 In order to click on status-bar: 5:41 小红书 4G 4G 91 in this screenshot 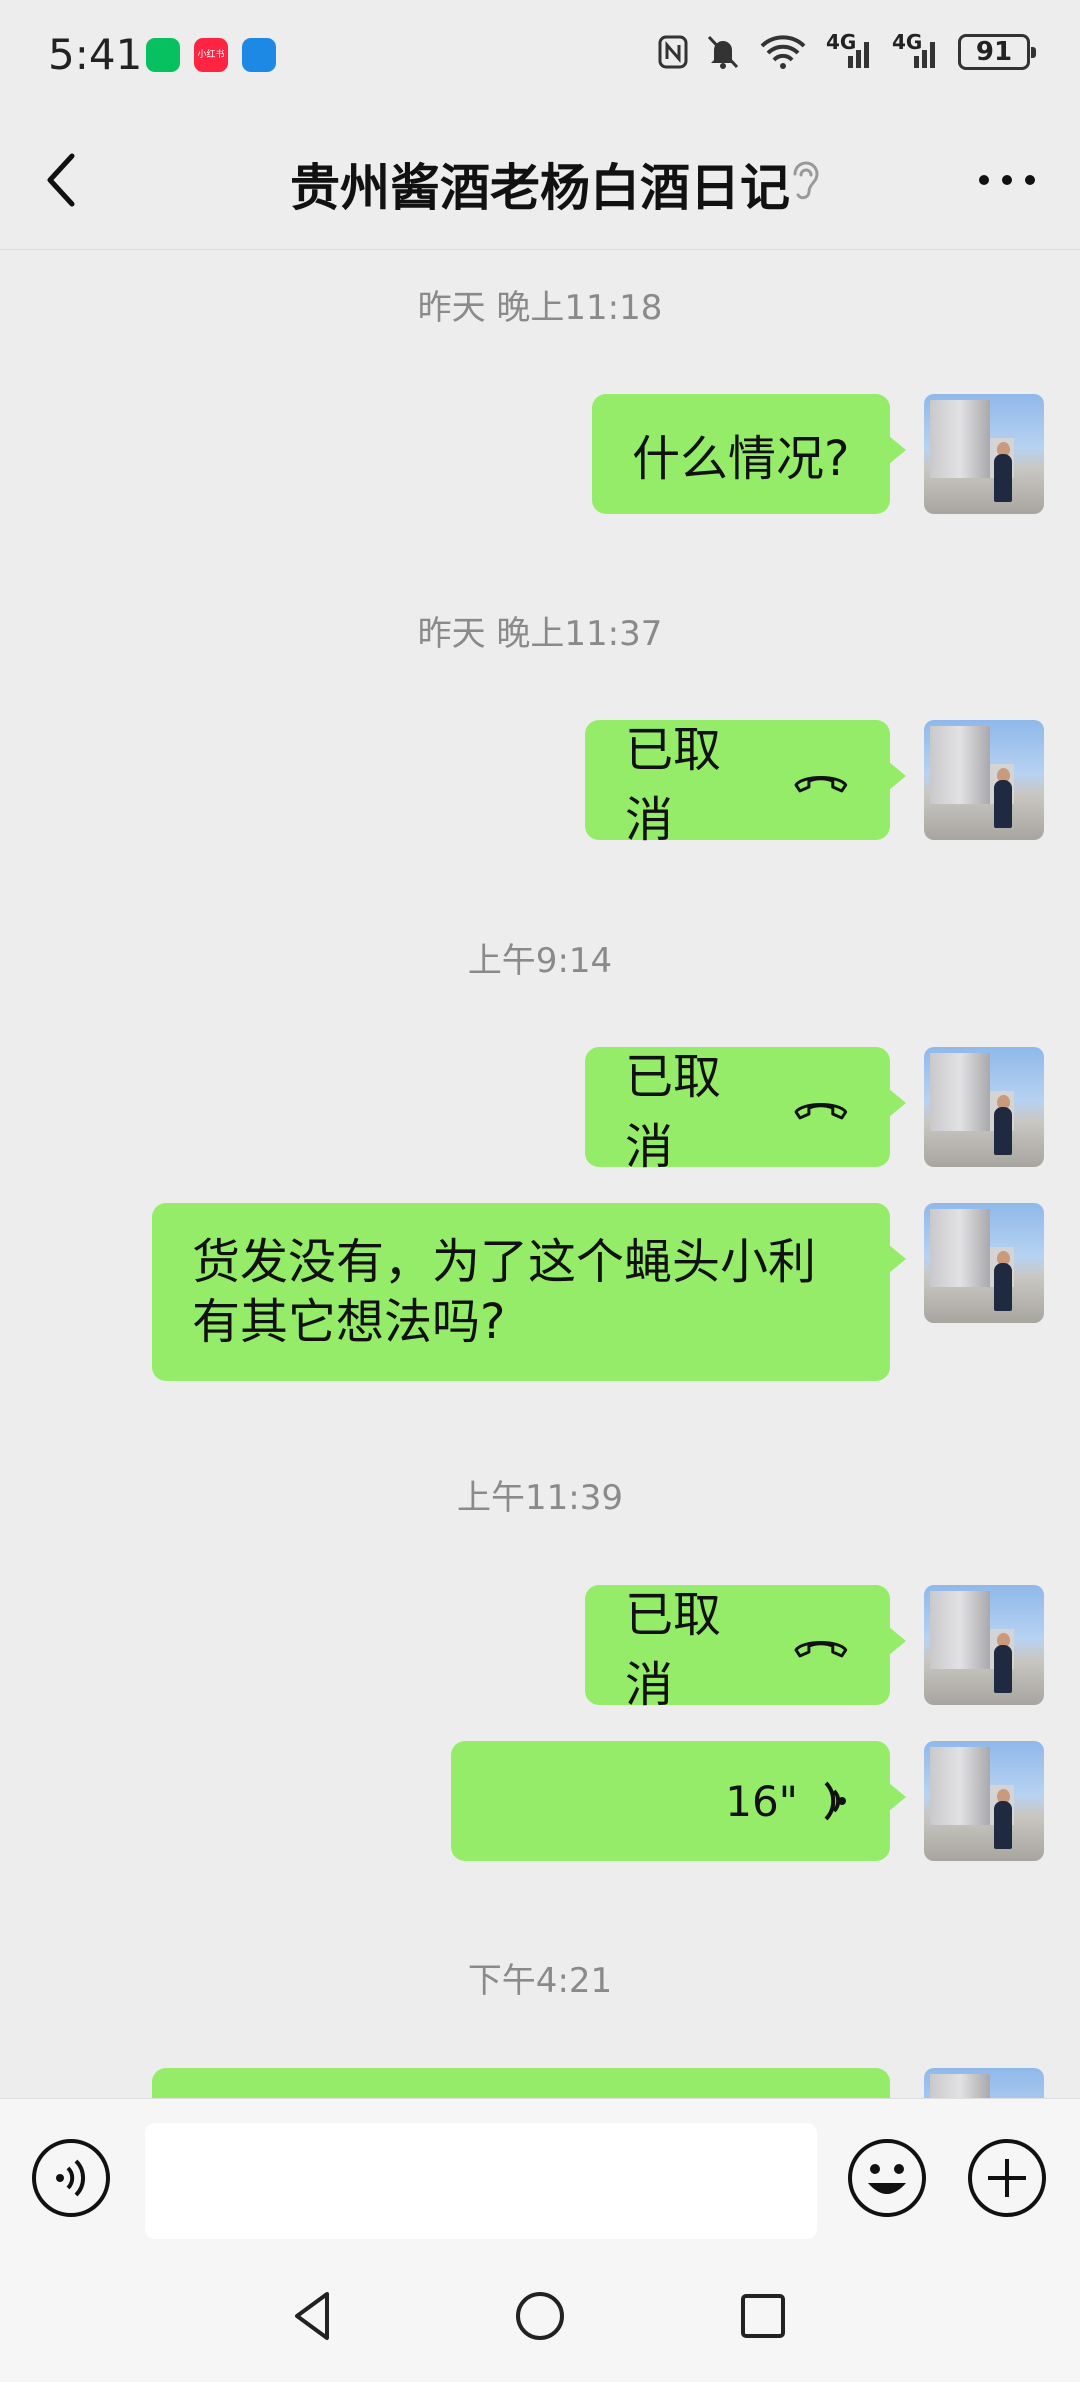, I will do `click(540, 55)`.